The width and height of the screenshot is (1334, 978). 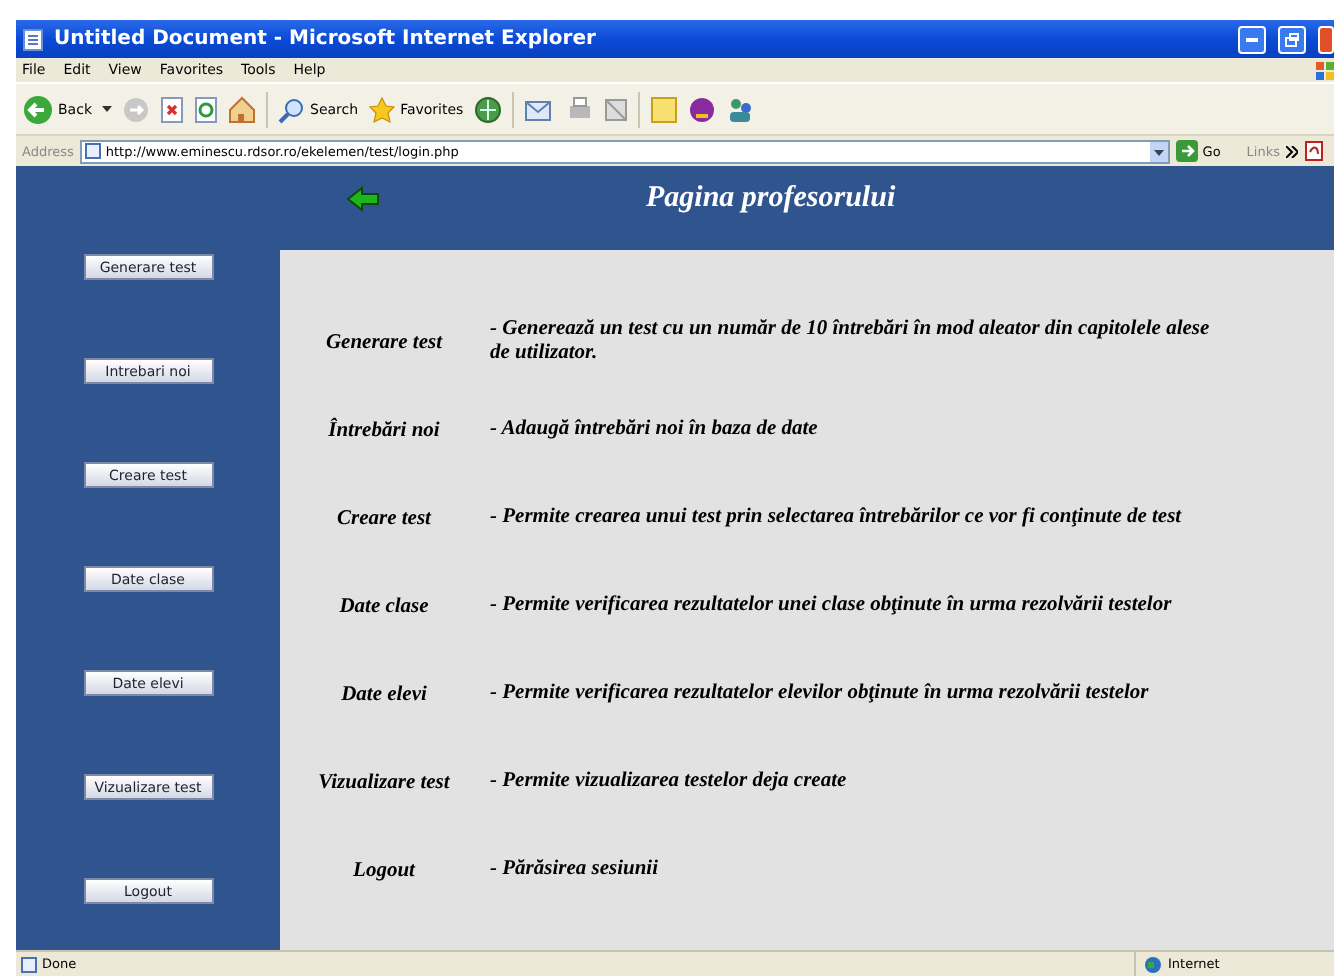 I want to click on refresh-icon, so click(x=206, y=109).